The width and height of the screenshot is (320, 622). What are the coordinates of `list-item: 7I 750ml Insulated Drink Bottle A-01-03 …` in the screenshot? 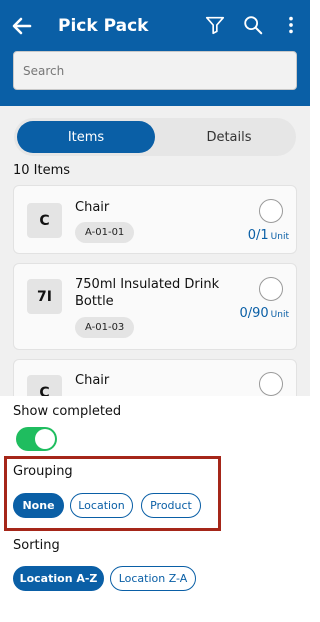 It's located at (155, 306).